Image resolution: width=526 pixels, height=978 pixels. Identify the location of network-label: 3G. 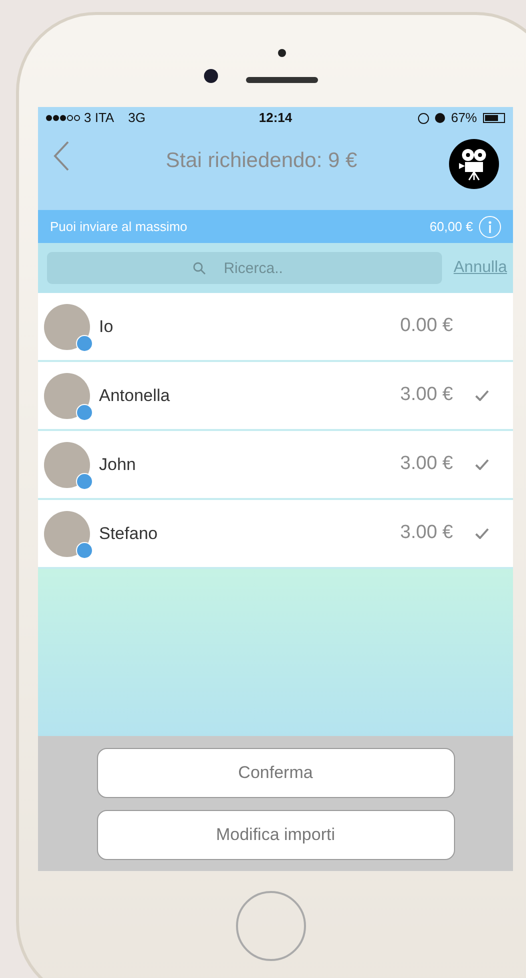
(137, 118).